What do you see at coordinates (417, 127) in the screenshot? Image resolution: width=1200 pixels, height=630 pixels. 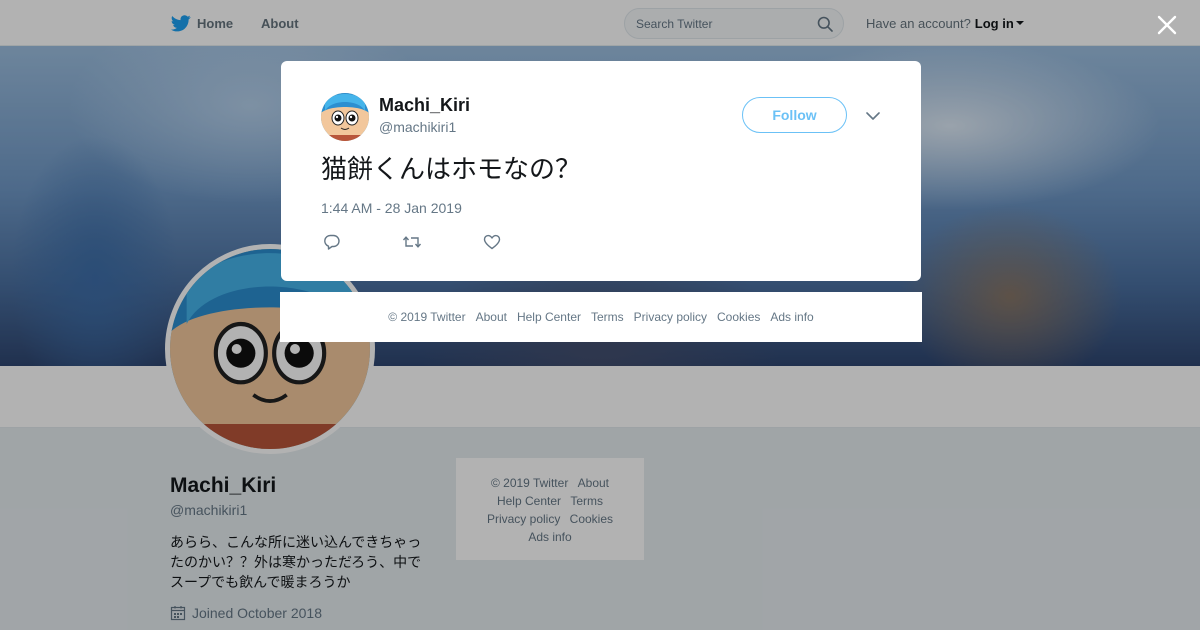 I see `tweet-author-handle: @machikiri1` at bounding box center [417, 127].